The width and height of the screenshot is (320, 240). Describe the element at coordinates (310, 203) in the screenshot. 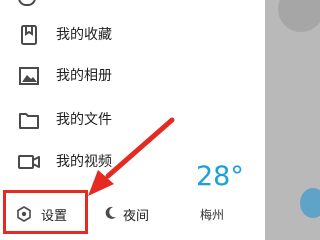

I see `partial-app-icon` at that location.